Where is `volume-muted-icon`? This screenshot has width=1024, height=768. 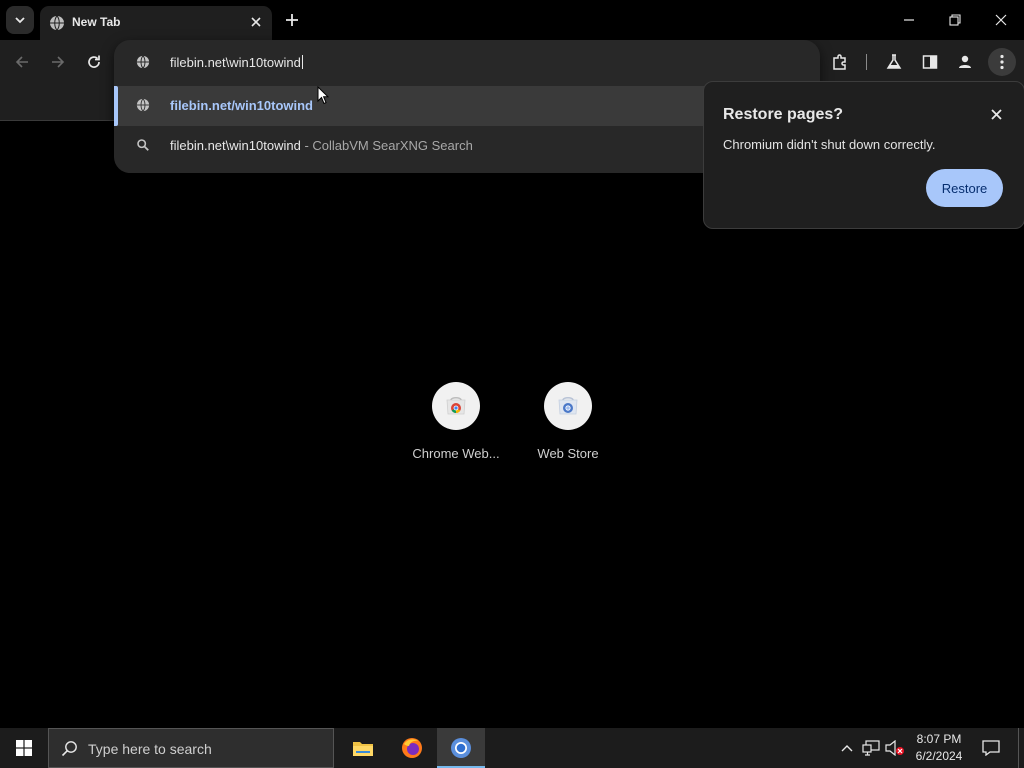
volume-muted-icon is located at coordinates (895, 748).